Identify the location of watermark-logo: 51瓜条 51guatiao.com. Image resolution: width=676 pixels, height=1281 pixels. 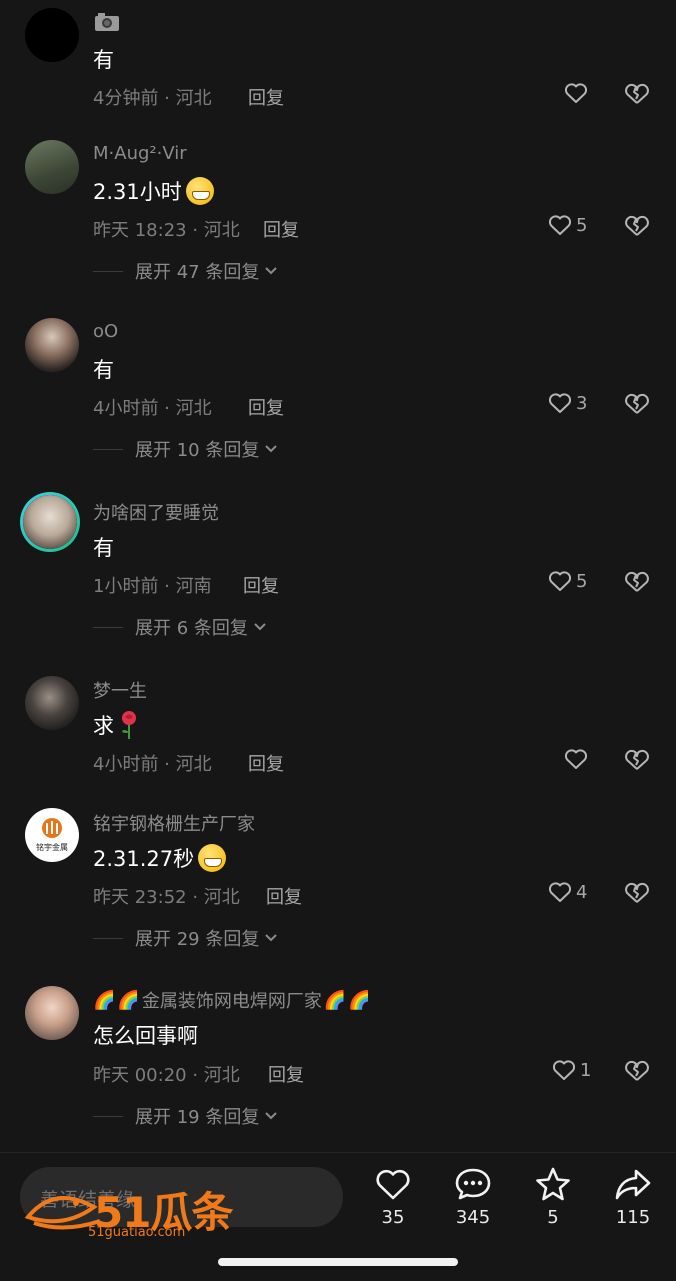
(134, 1209).